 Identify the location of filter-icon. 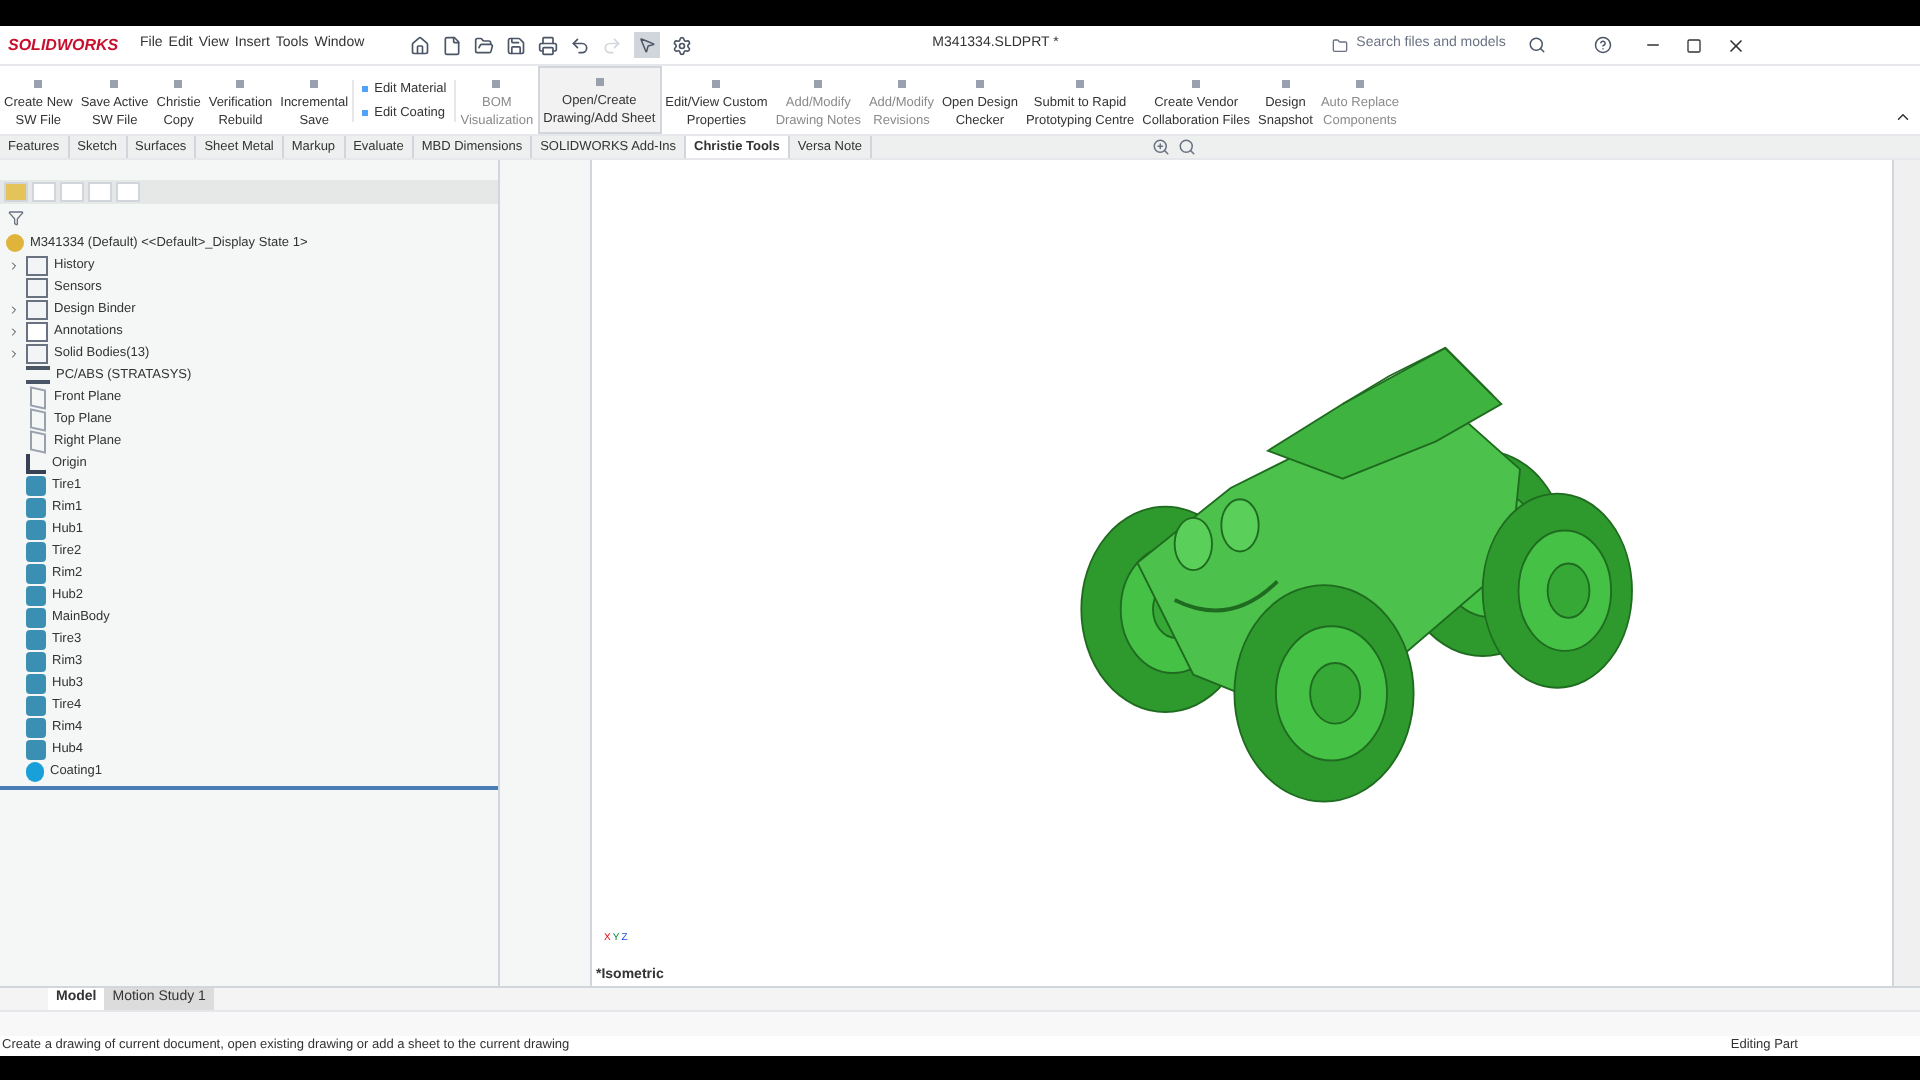
(16, 218).